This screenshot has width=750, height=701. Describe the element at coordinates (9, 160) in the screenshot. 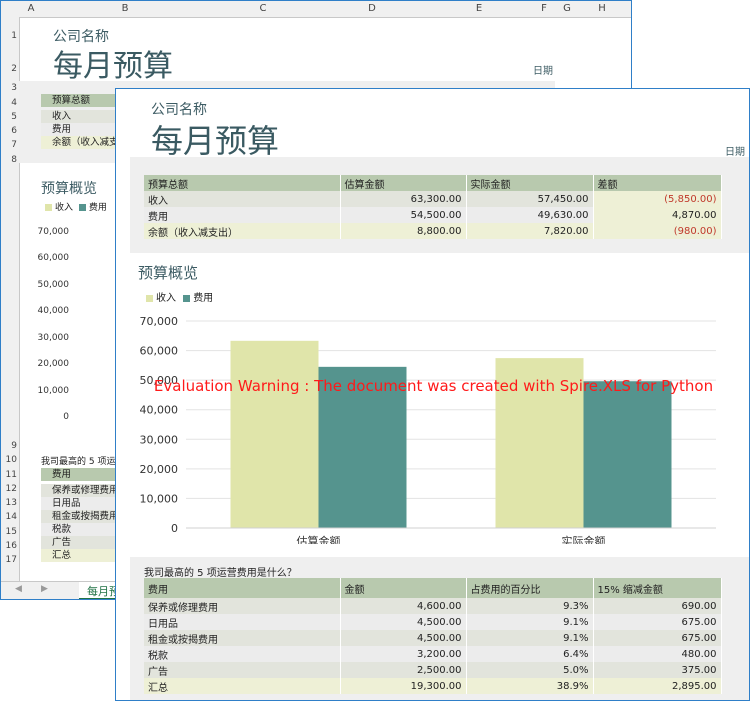

I see `row-header: 8` at that location.